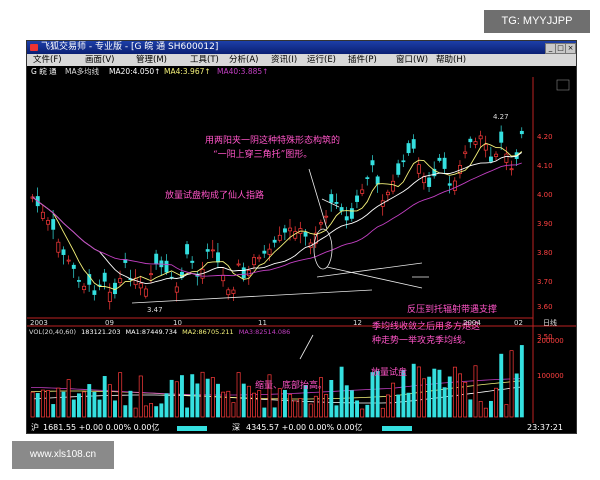 The width and height of the screenshot is (600, 480). Describe the element at coordinates (47, 60) in the screenshot. I see `menu-file: 文件(F)` at that location.